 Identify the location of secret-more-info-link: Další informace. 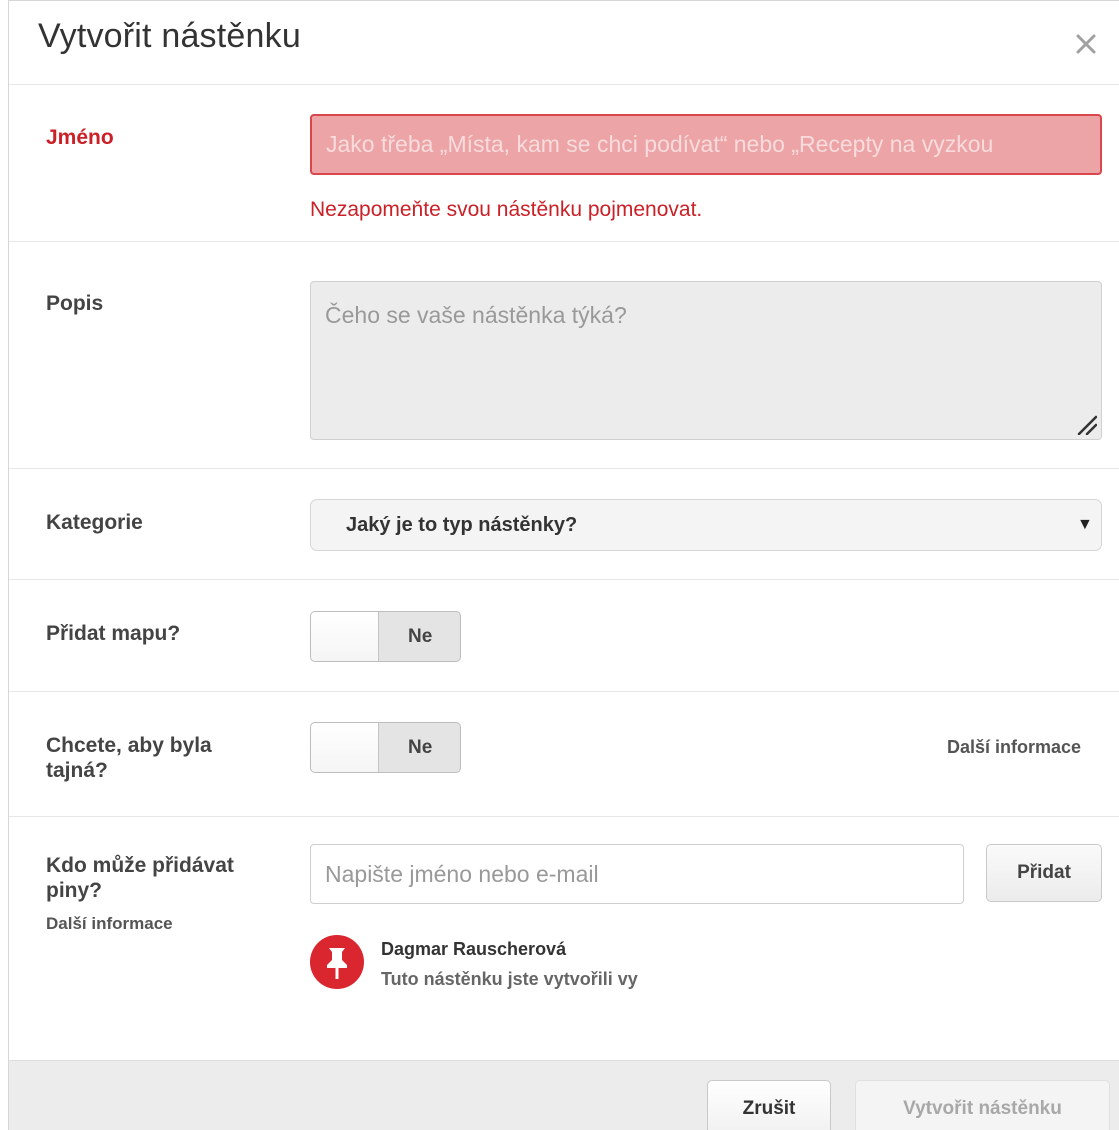
(1014, 747).